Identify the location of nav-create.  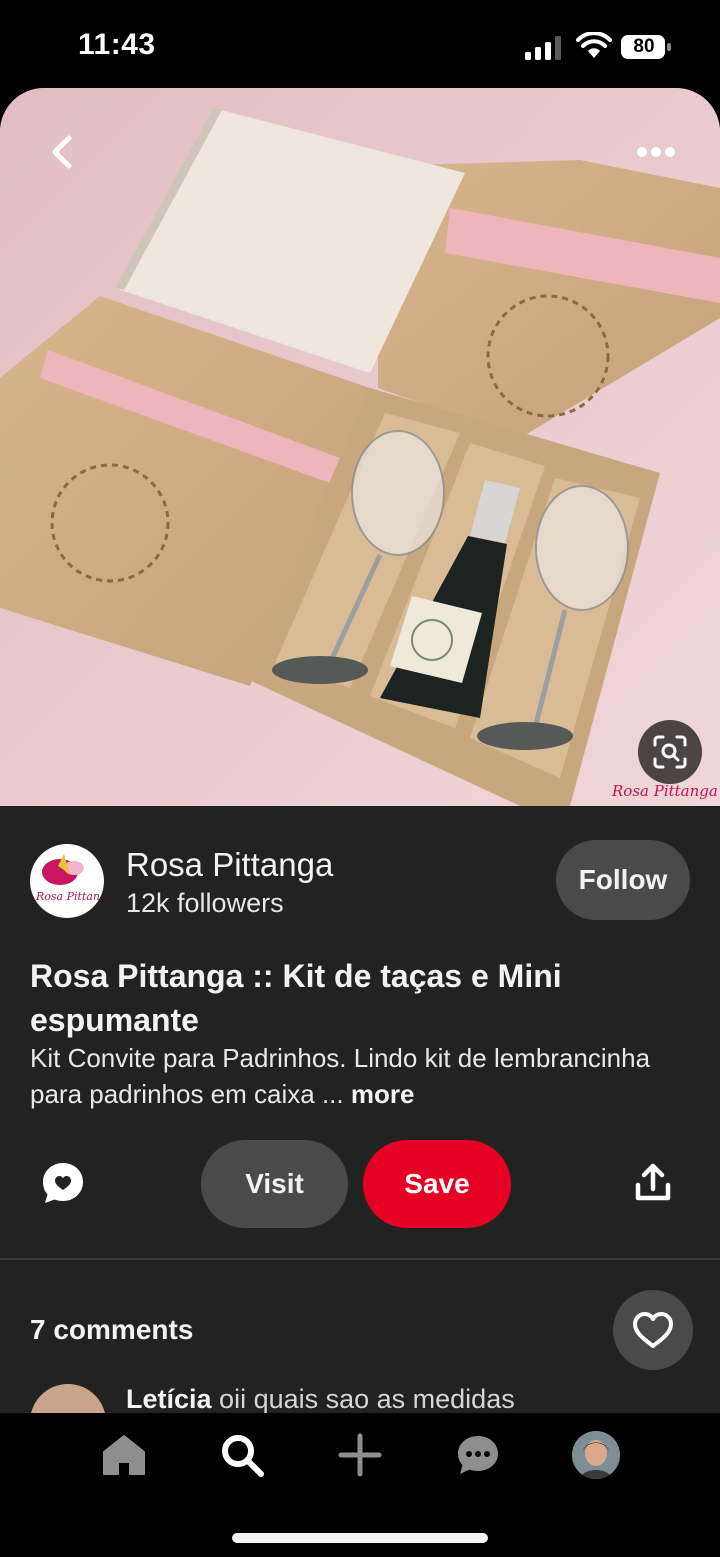
(360, 1455).